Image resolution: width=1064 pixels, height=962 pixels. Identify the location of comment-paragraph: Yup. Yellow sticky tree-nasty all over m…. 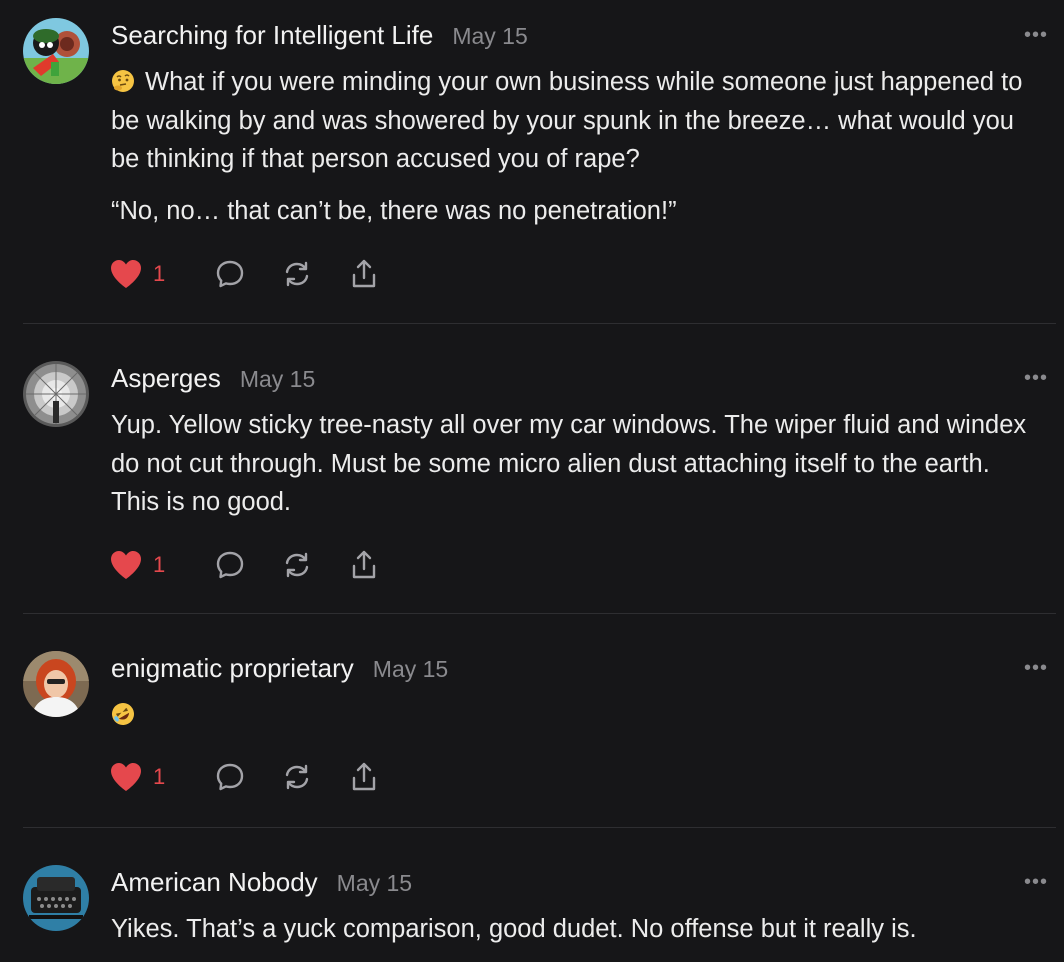
(569, 463).